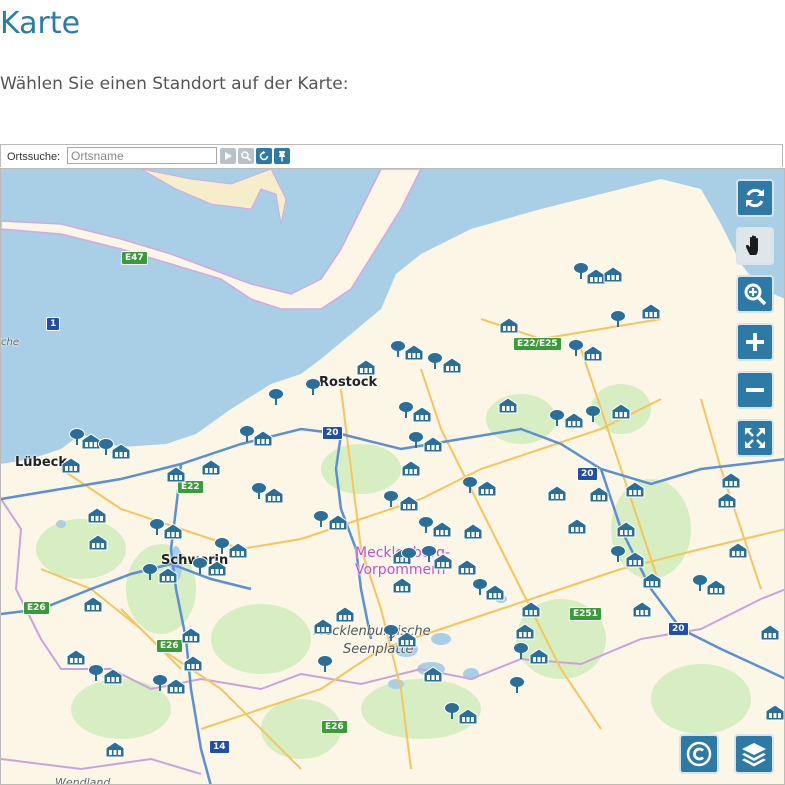  Describe the element at coordinates (754, 754) in the screenshot. I see `layers-button` at that location.